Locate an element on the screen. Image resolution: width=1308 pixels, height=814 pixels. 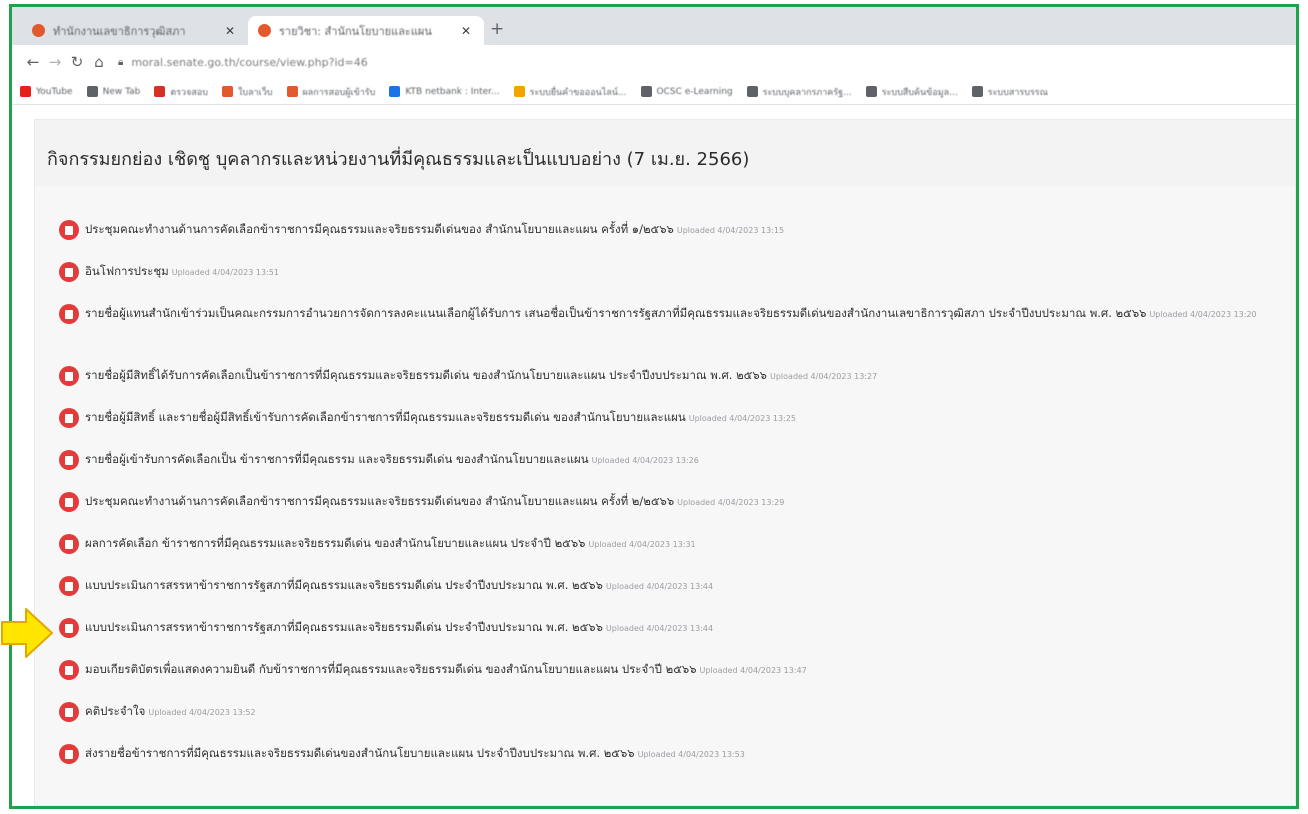
tab-title: รายวิชา: สำนักนโยบายและแผน is located at coordinates (355, 31).